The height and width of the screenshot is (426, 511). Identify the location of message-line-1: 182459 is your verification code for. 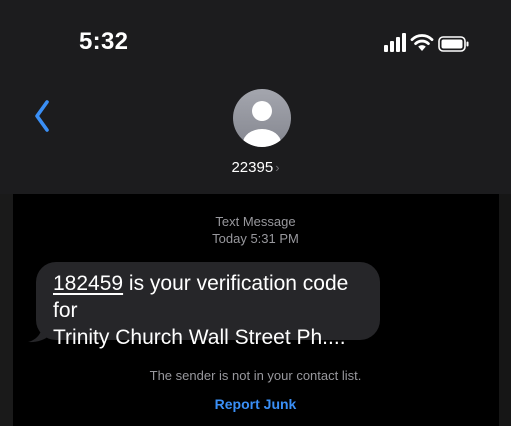
(208, 297).